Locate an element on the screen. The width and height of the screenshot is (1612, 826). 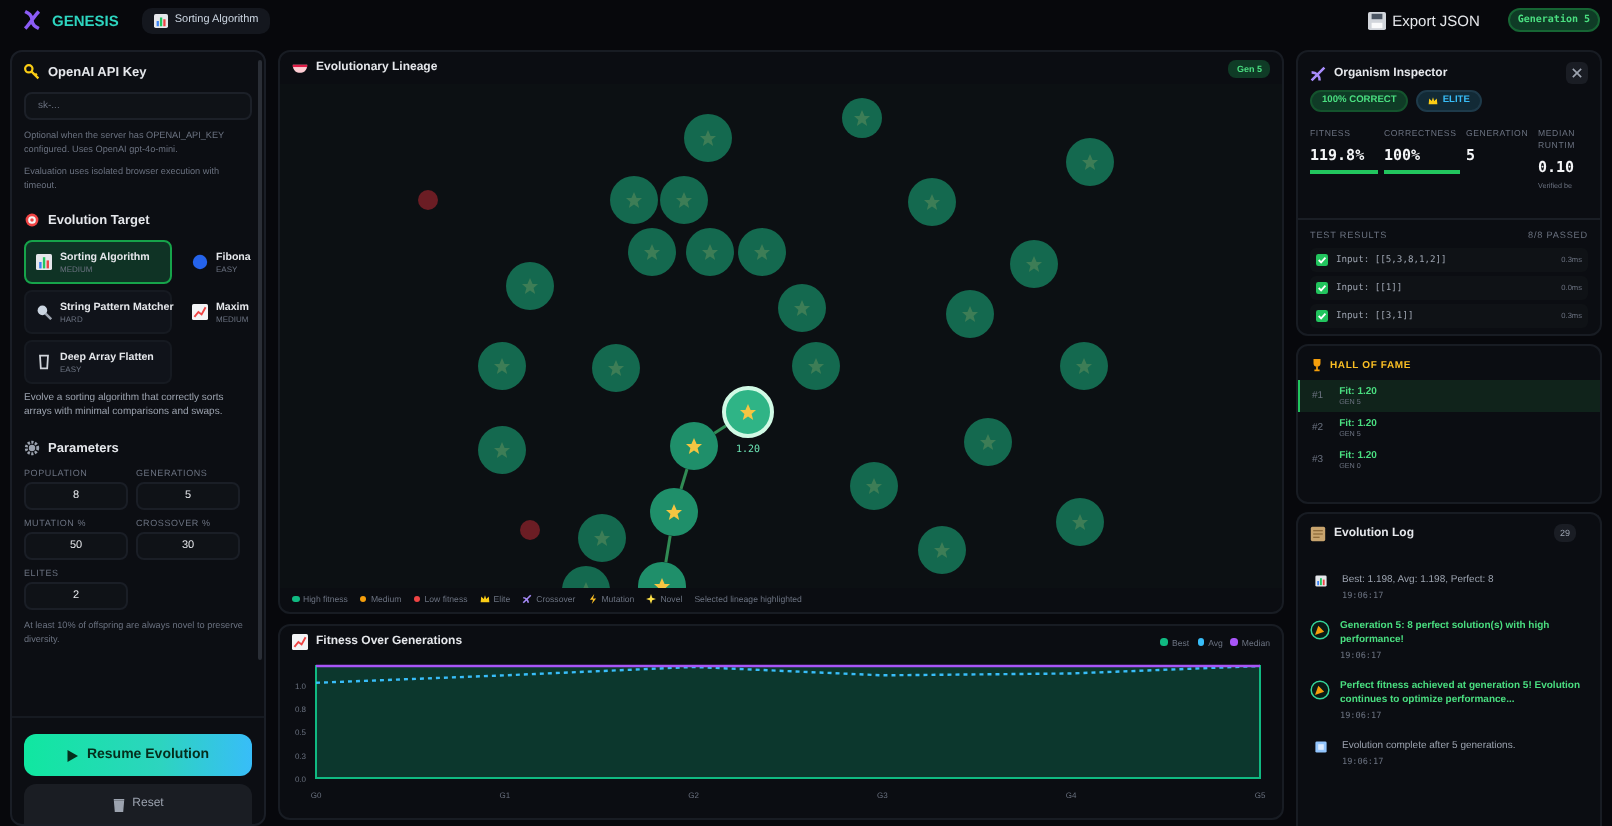
bowl-icon is located at coordinates (300, 68).